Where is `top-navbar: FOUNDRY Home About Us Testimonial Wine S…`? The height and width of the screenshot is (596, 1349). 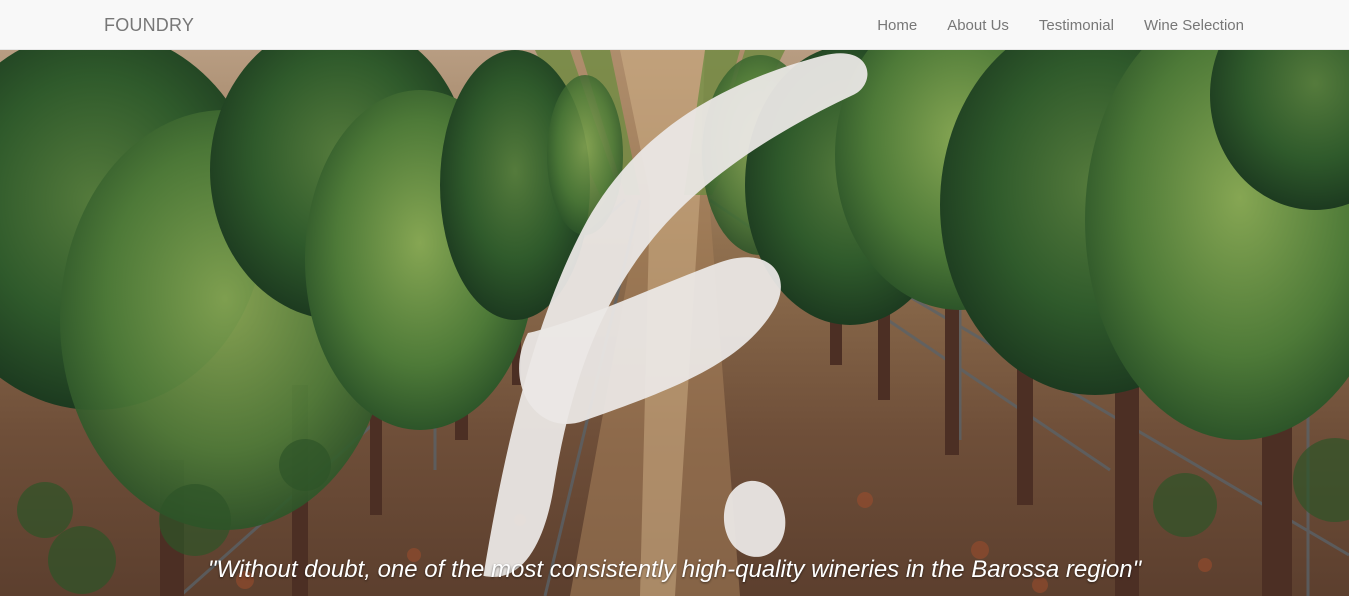 top-navbar: FOUNDRY Home About Us Testimonial Wine S… is located at coordinates (674, 25).